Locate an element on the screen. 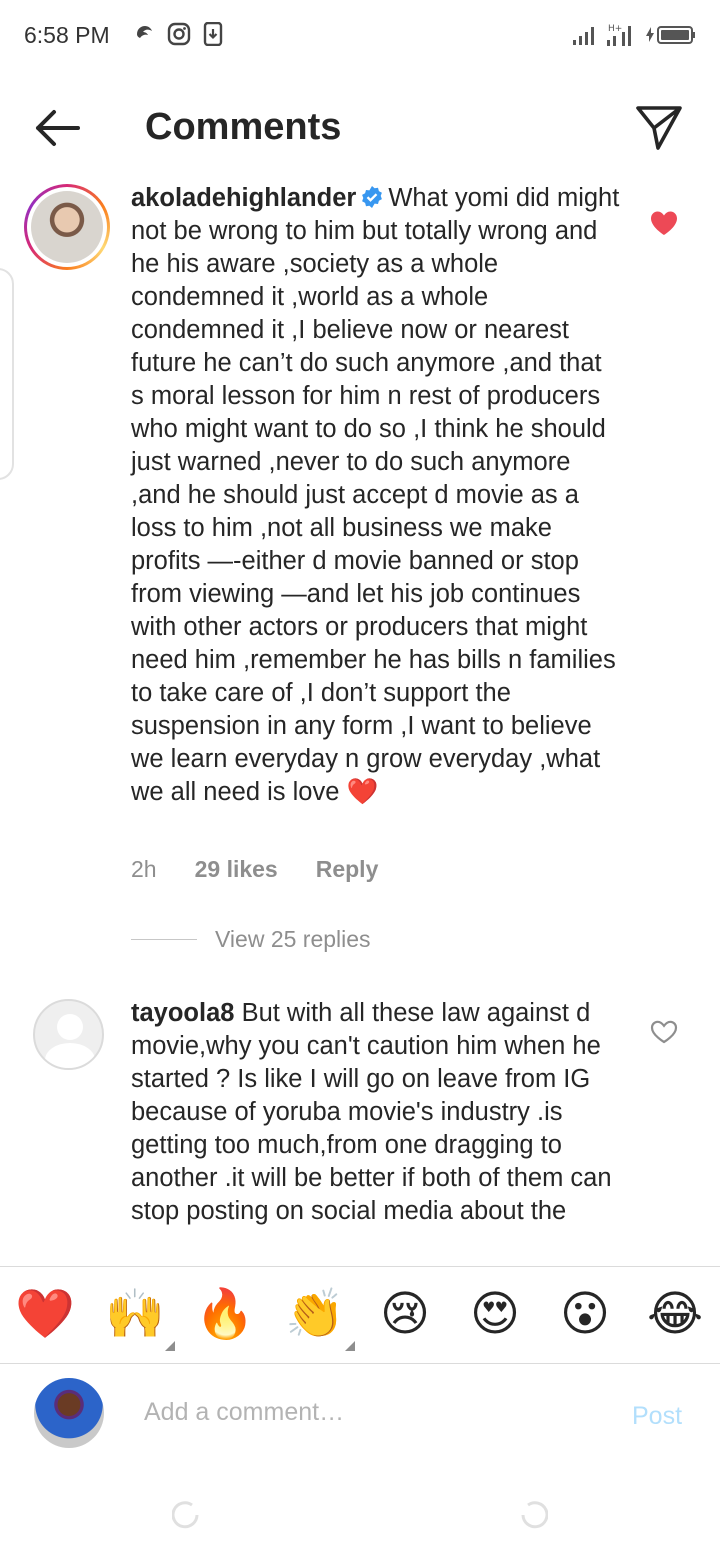 The height and width of the screenshot is (1560, 720). back-arrow-icon is located at coordinates (56, 128).